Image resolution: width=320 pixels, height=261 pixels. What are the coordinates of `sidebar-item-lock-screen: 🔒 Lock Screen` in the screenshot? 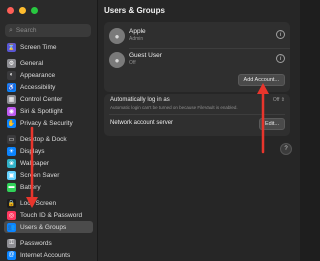 It's located at (48, 203).